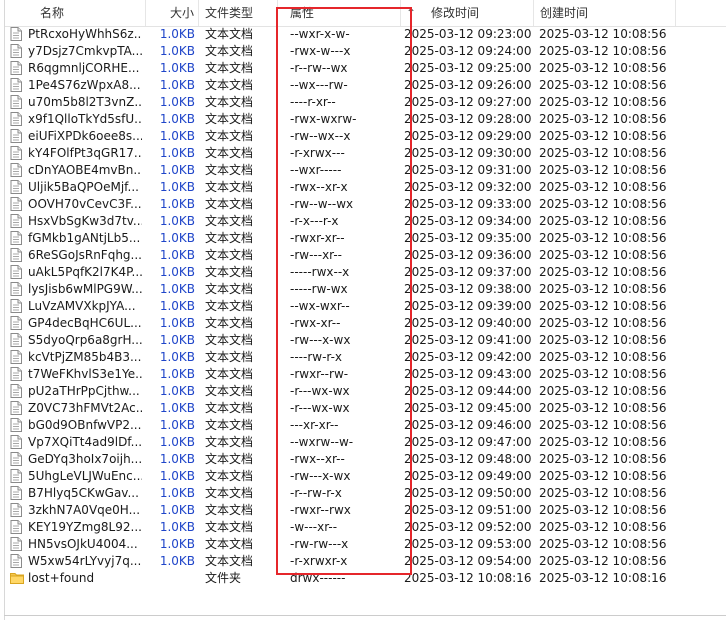 This screenshot has width=726, height=620. I want to click on column-header-attributes: 属性, so click(302, 13).